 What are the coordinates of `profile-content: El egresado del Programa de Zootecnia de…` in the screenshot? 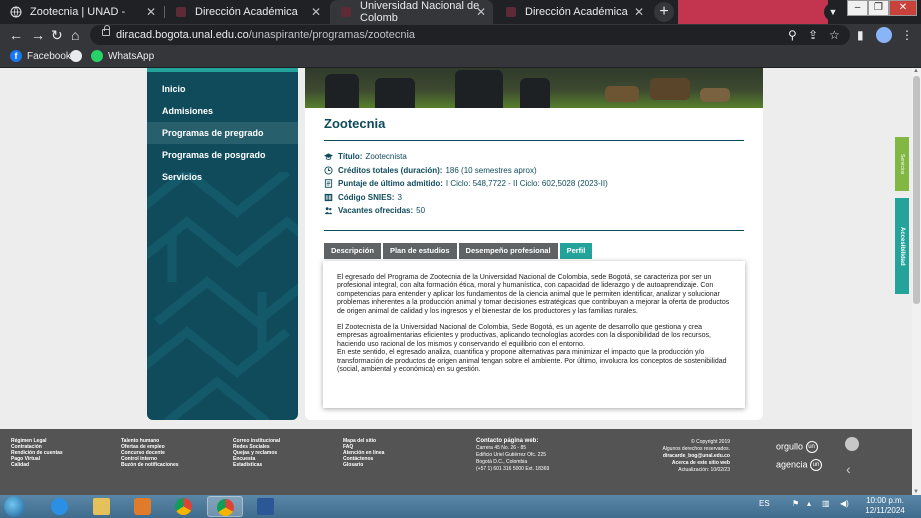 It's located at (534, 334).